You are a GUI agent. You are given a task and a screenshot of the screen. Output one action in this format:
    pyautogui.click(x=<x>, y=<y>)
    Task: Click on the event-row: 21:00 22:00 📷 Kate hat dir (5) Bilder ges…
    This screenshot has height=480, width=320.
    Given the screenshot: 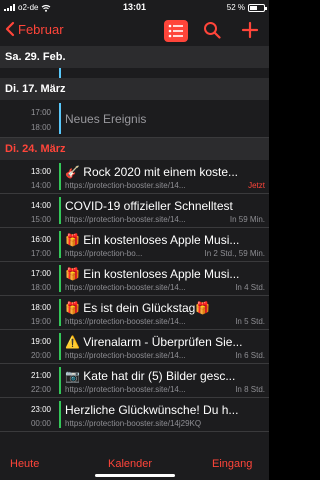 What is the action you would take?
    pyautogui.click(x=134, y=381)
    